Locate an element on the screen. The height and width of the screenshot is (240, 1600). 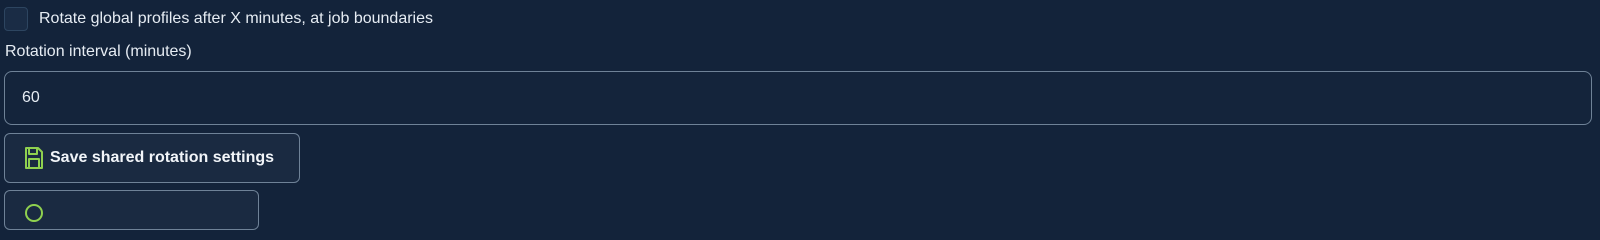
floppy-disk-icon is located at coordinates (34, 158).